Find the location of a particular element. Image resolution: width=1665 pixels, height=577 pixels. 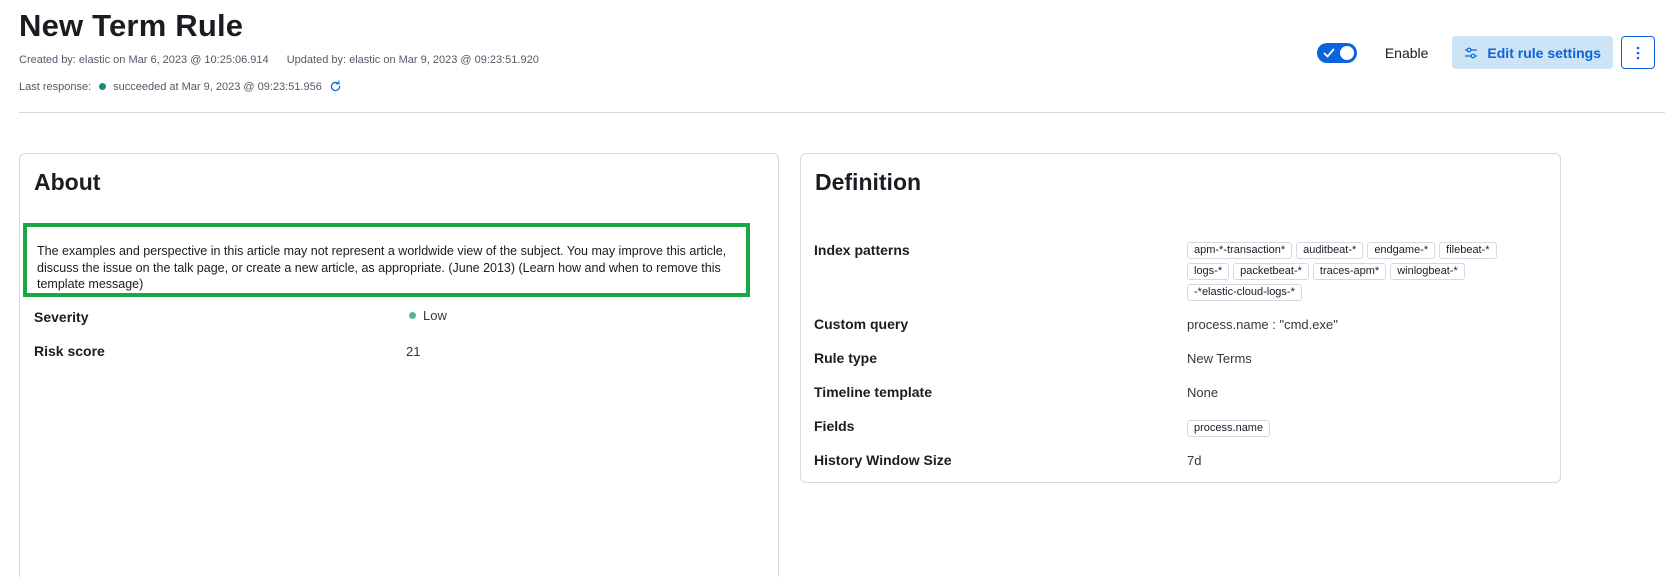

last-response-label: Last response: is located at coordinates (55, 86).